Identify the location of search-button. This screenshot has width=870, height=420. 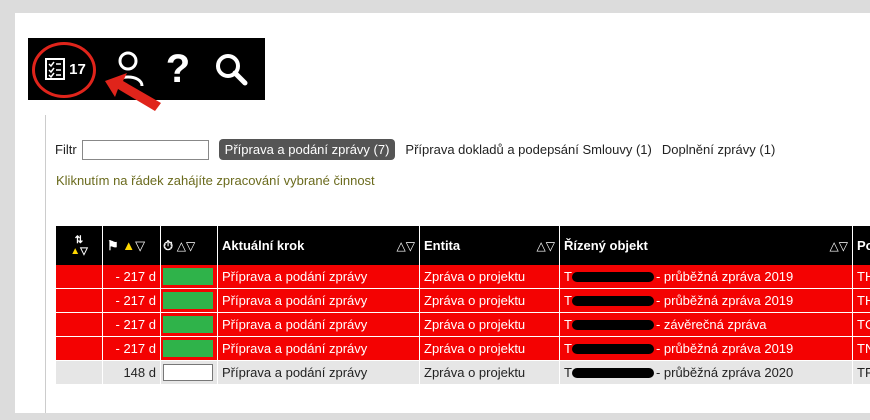
(230, 69).